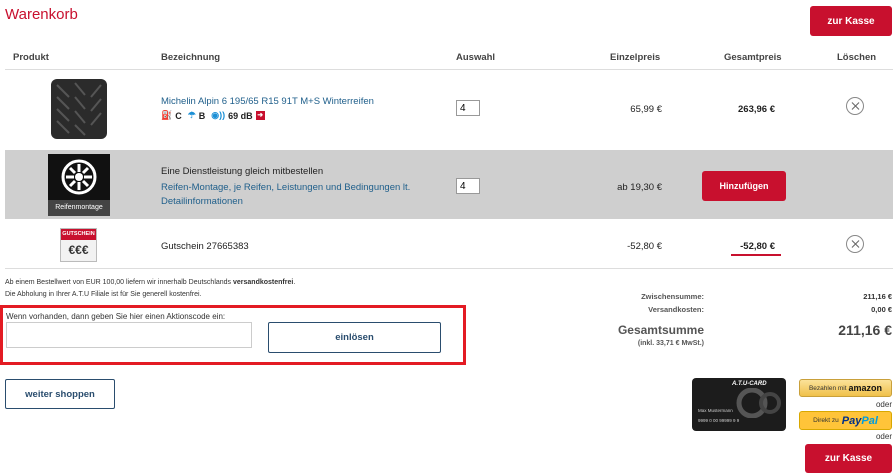 The image size is (895, 476). I want to click on checkout-button-top: zur Kasse, so click(851, 21).